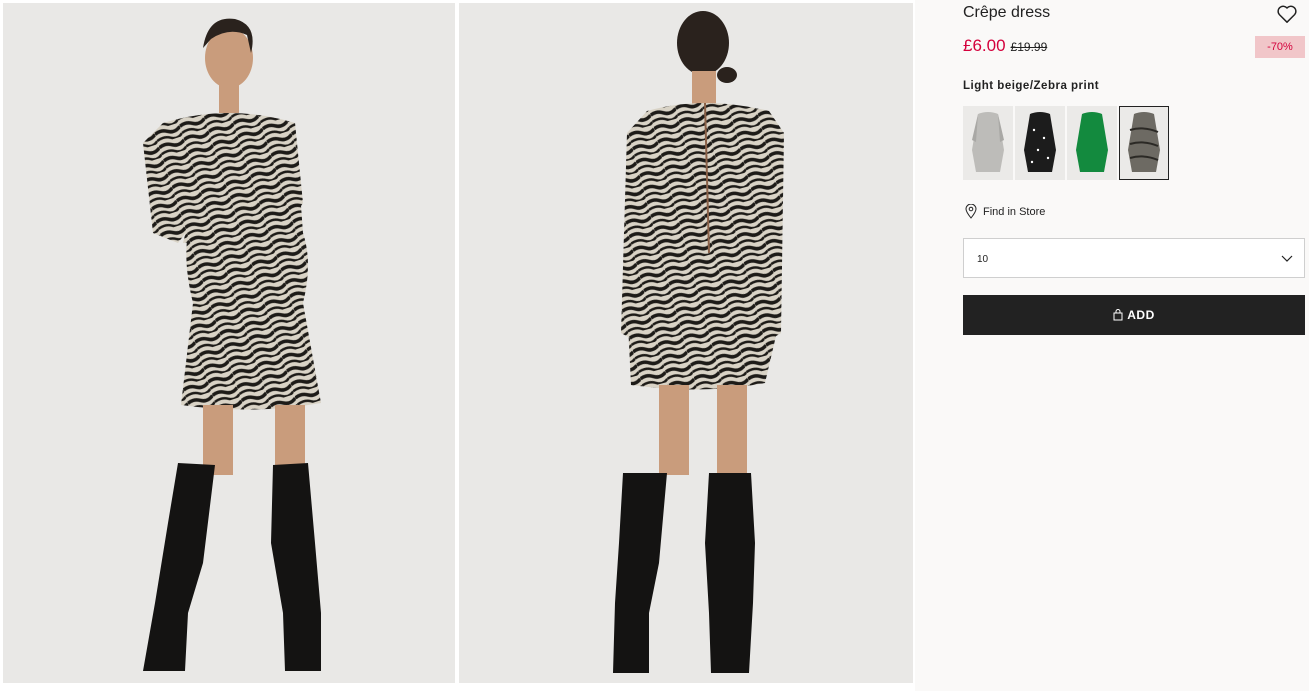 Image resolution: width=1309 pixels, height=691 pixels. I want to click on swatch-light-grey-print, so click(988, 143).